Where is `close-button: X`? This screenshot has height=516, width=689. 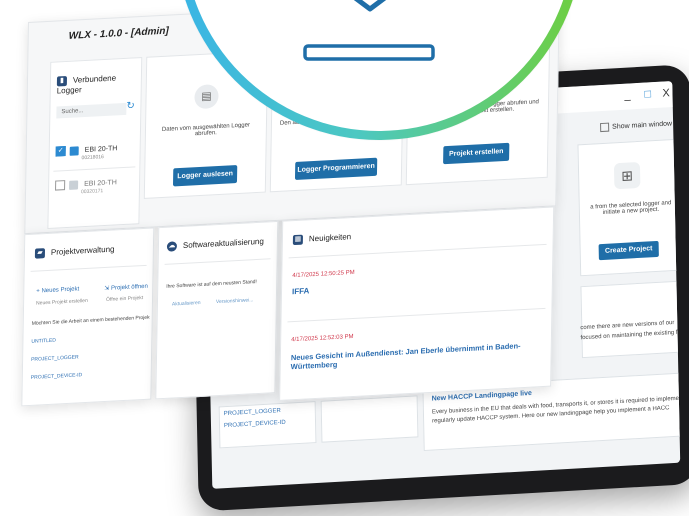 close-button: X is located at coordinates (666, 93).